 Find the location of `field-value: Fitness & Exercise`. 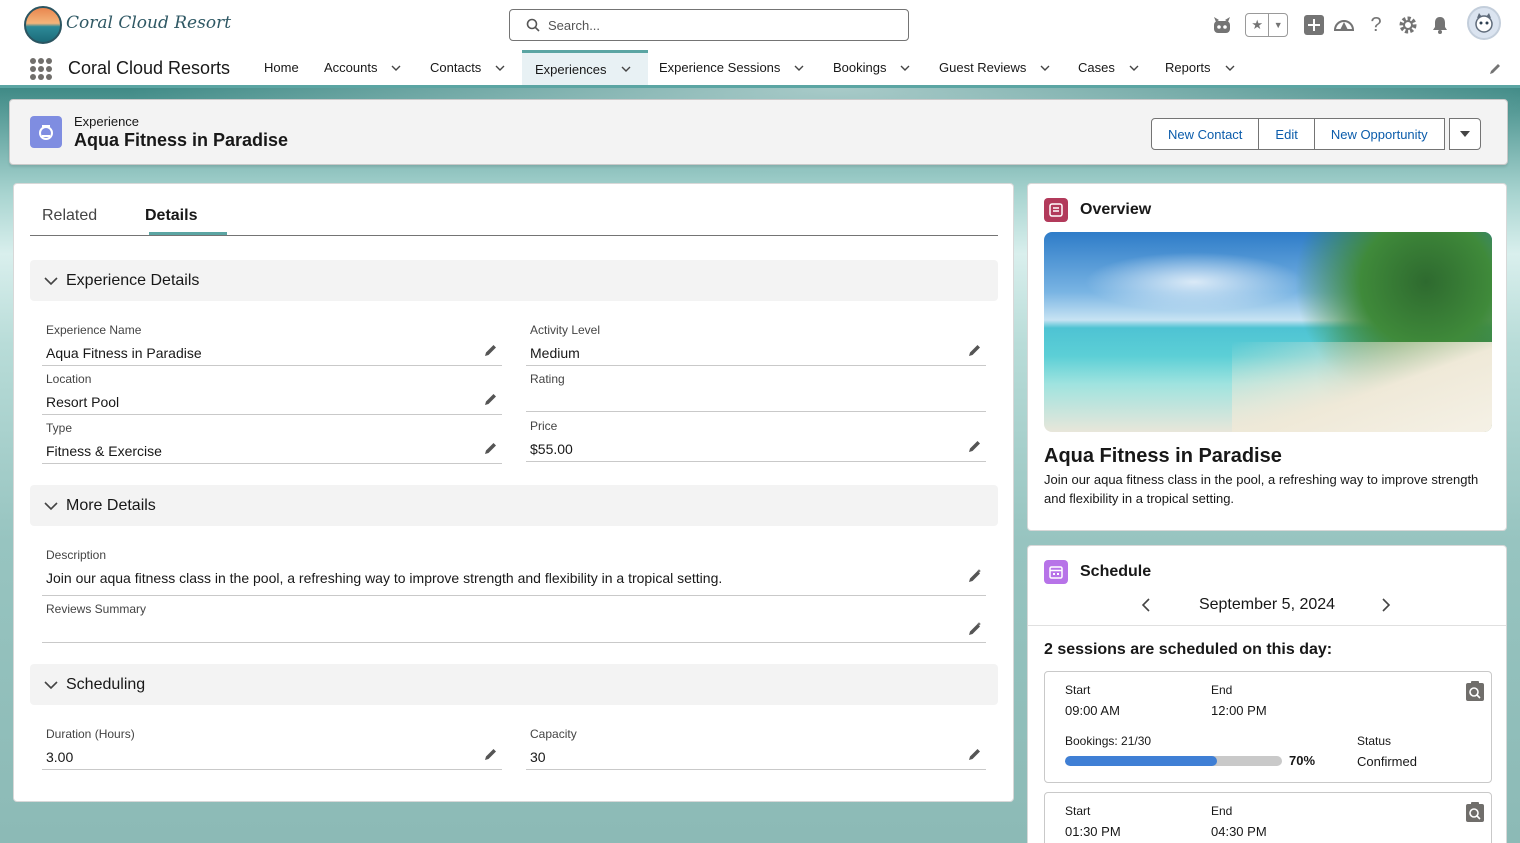

field-value: Fitness & Exercise is located at coordinates (104, 451).